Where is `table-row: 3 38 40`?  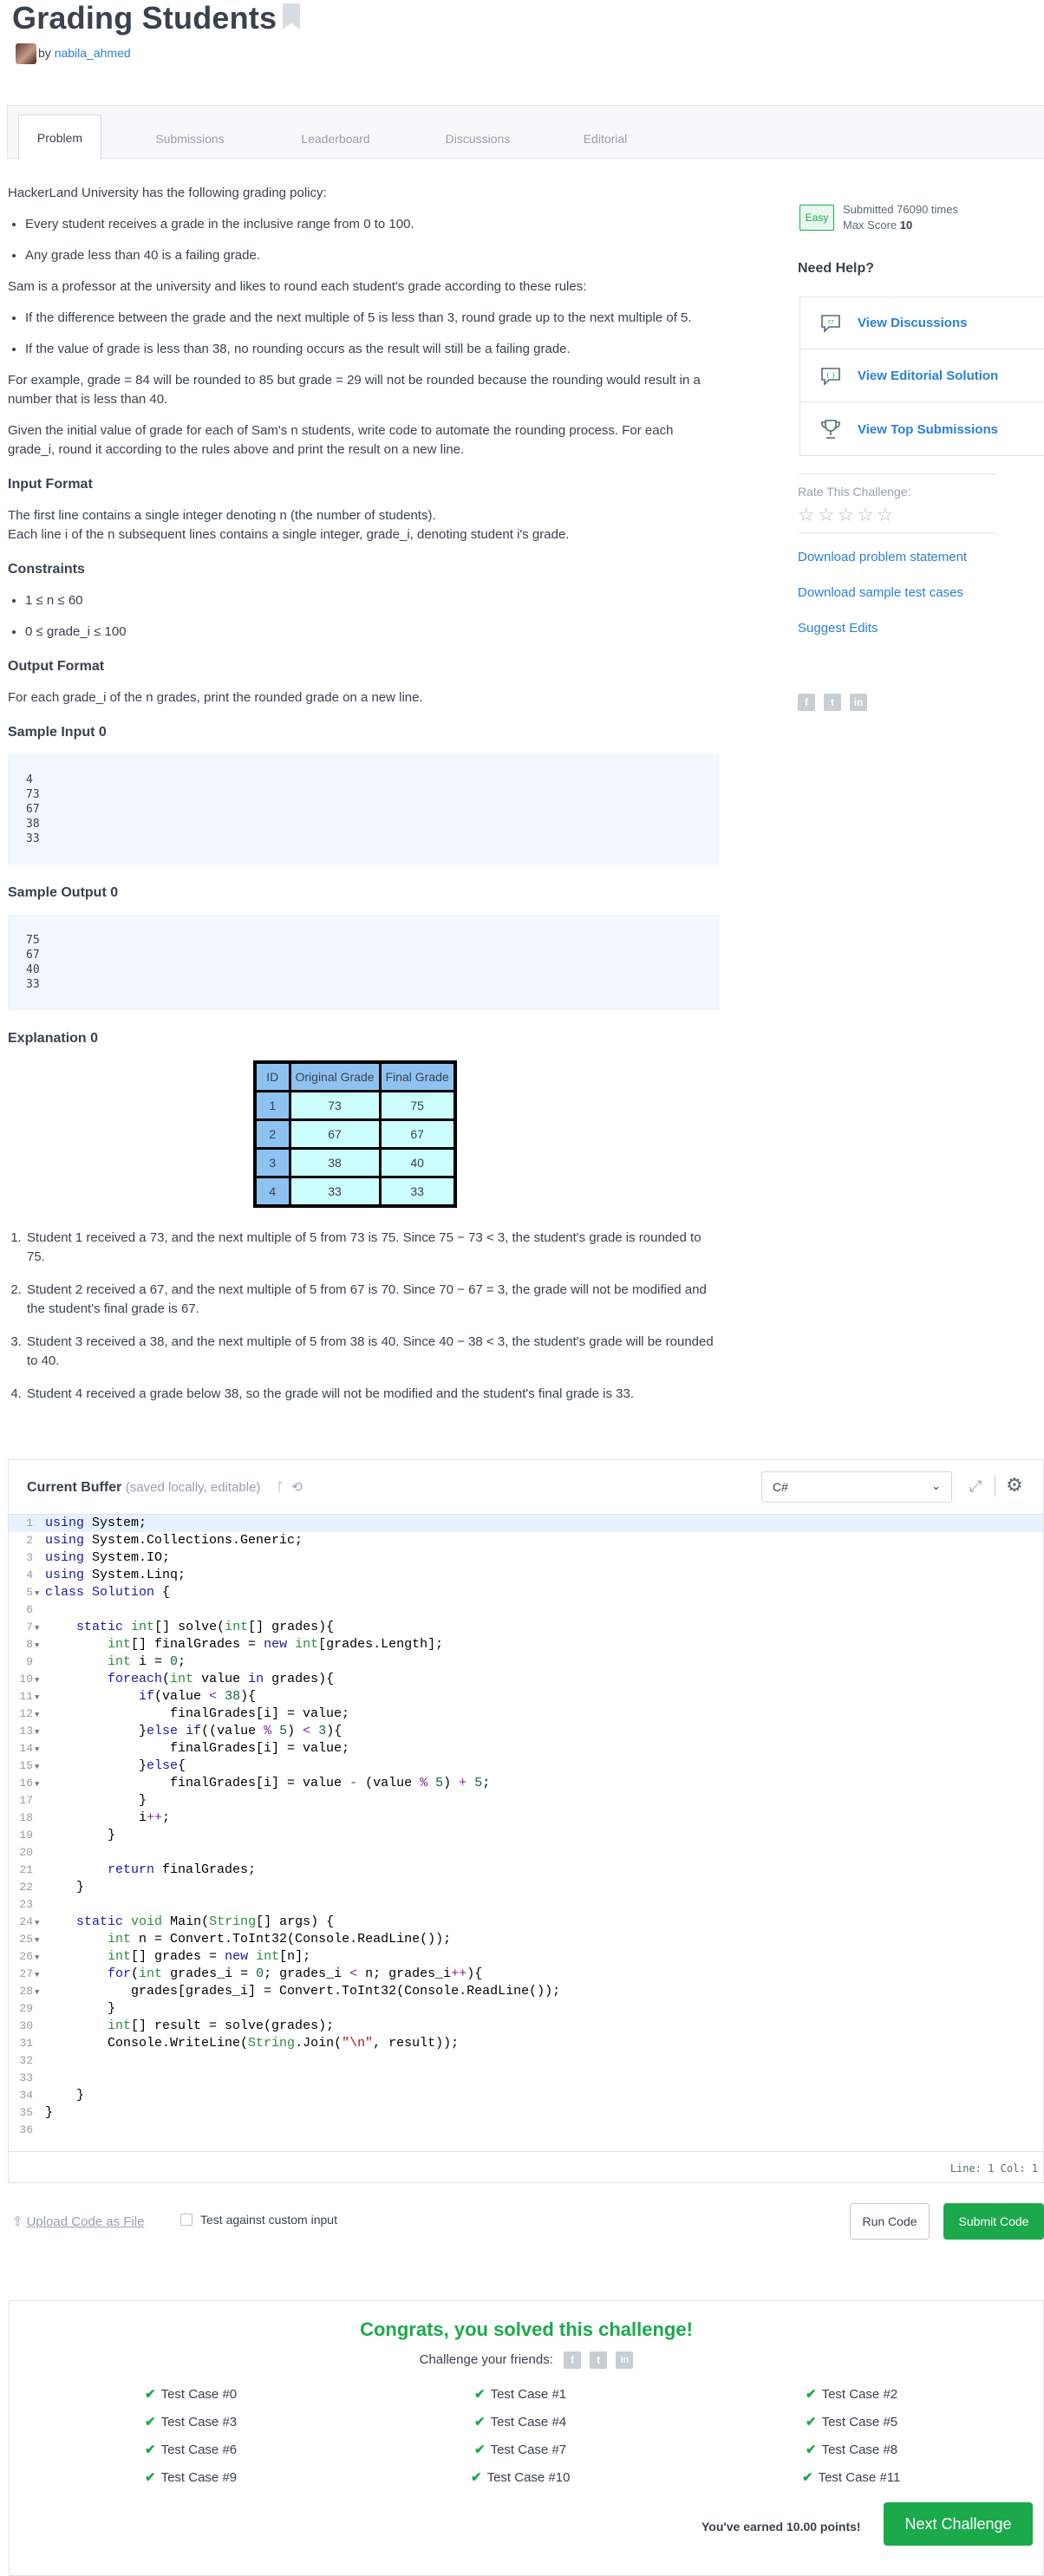 table-row: 3 38 40 is located at coordinates (355, 1163).